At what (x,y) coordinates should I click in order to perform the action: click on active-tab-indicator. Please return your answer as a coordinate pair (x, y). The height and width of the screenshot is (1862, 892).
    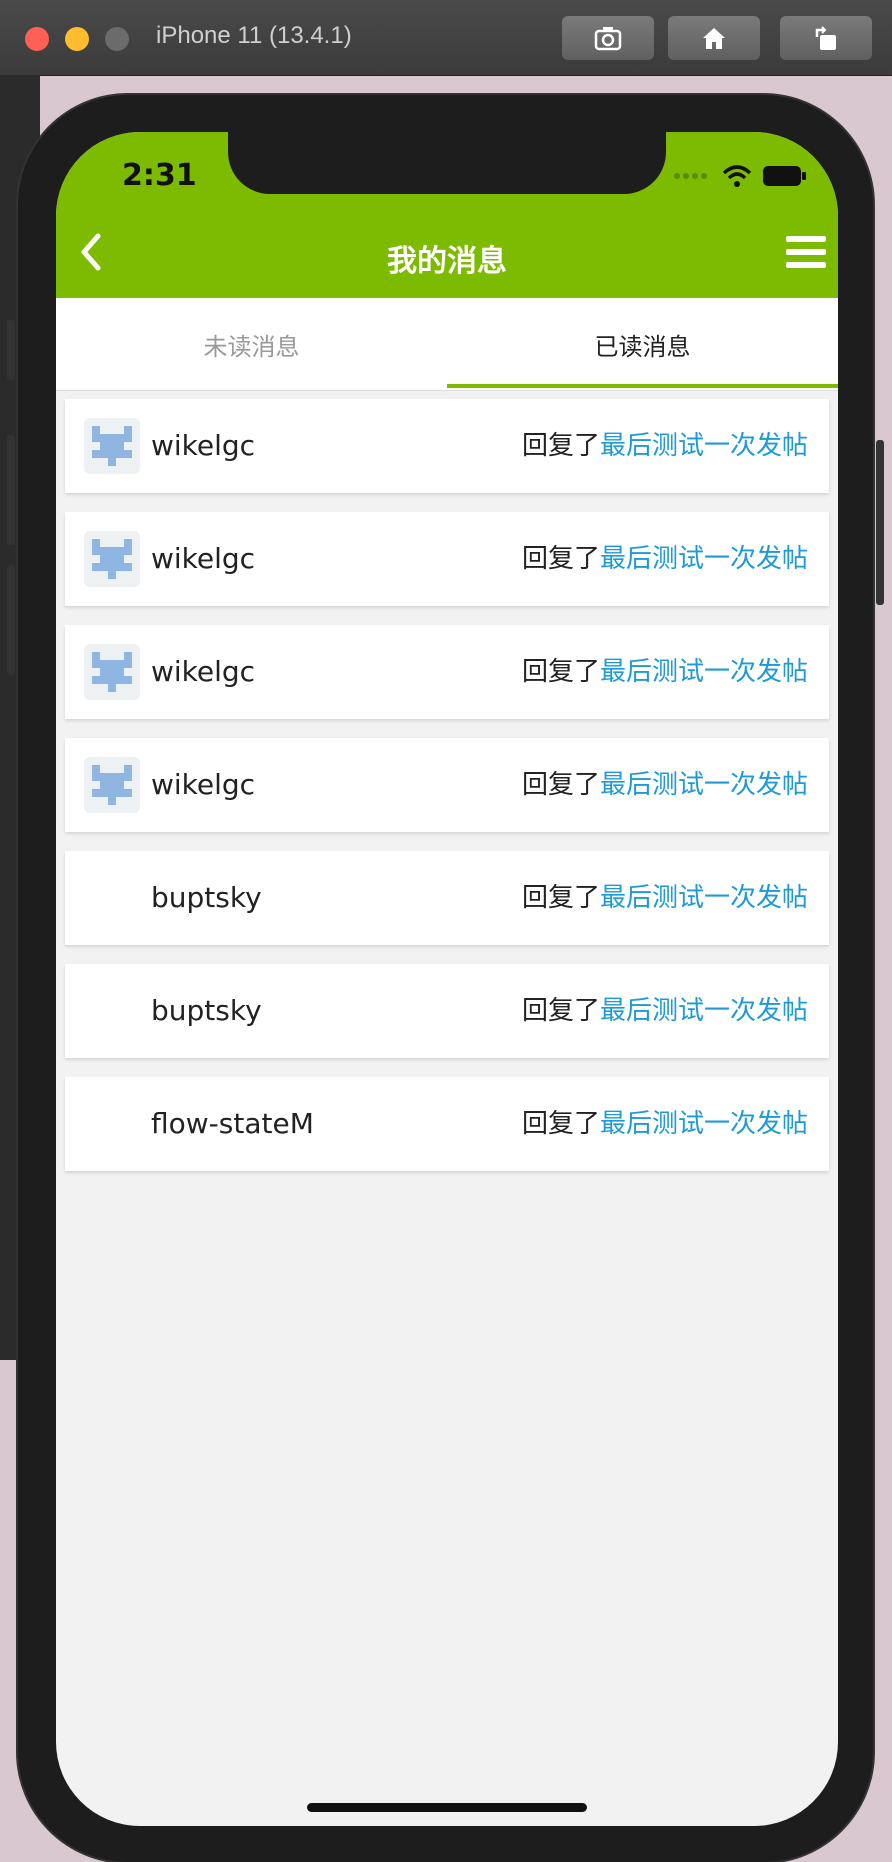
    Looking at the image, I should click on (642, 386).